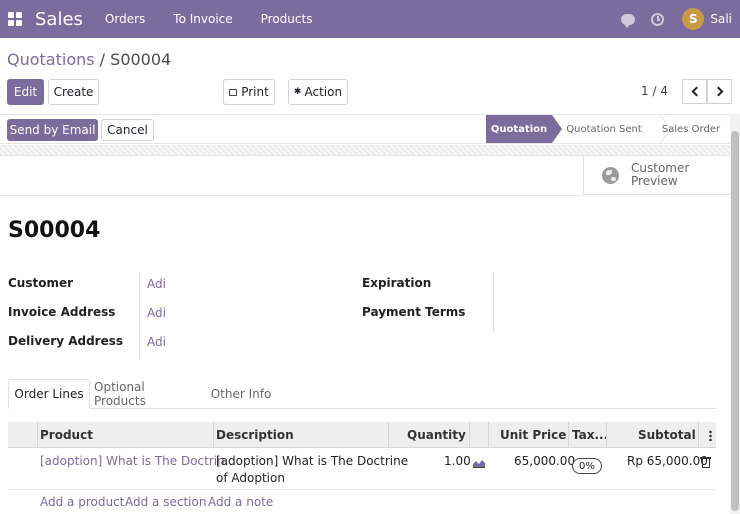 Image resolution: width=740 pixels, height=514 pixels. What do you see at coordinates (141, 59) in the screenshot?
I see `breadcrumb-current: S00004` at bounding box center [141, 59].